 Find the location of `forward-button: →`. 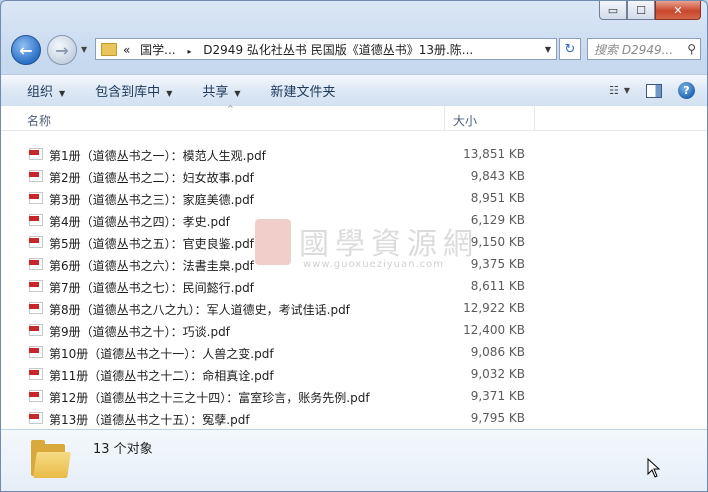

forward-button: → is located at coordinates (62, 50).